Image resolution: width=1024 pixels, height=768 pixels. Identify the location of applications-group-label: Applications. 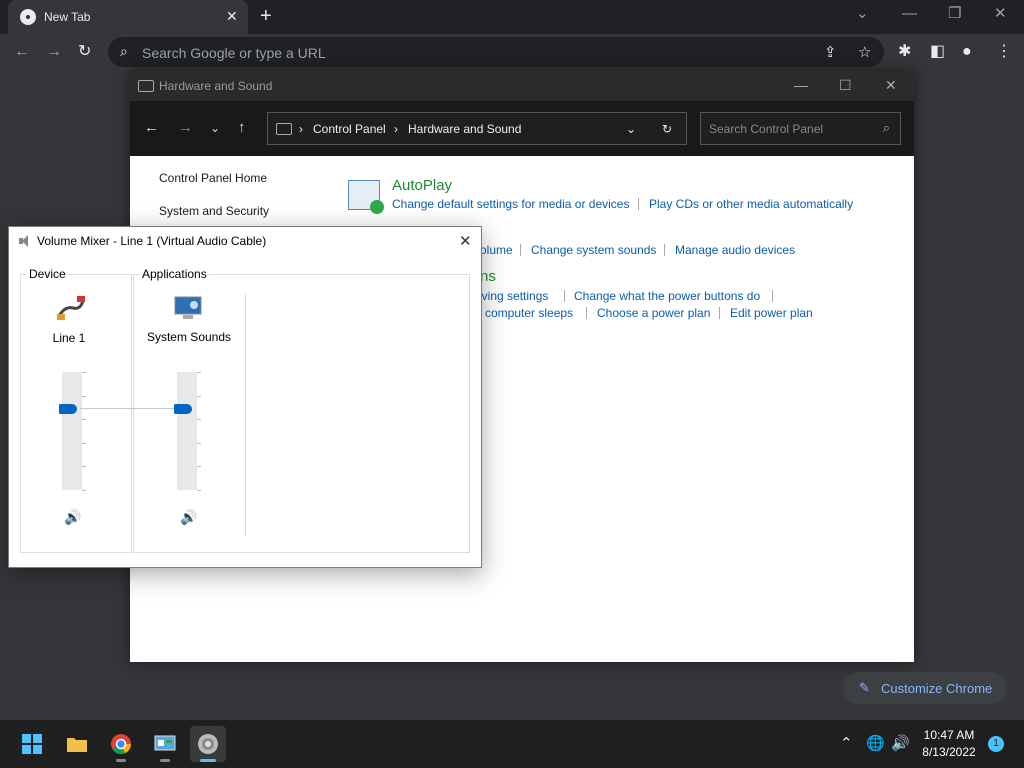
(174, 274).